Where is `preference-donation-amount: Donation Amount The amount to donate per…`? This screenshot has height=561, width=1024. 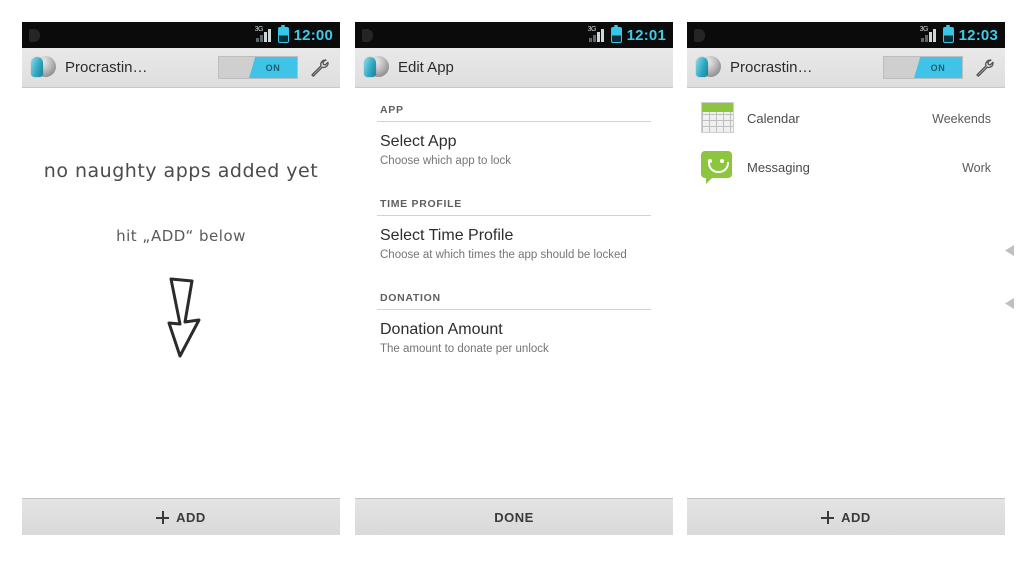 preference-donation-amount: Donation Amount The amount to donate per… is located at coordinates (514, 340).